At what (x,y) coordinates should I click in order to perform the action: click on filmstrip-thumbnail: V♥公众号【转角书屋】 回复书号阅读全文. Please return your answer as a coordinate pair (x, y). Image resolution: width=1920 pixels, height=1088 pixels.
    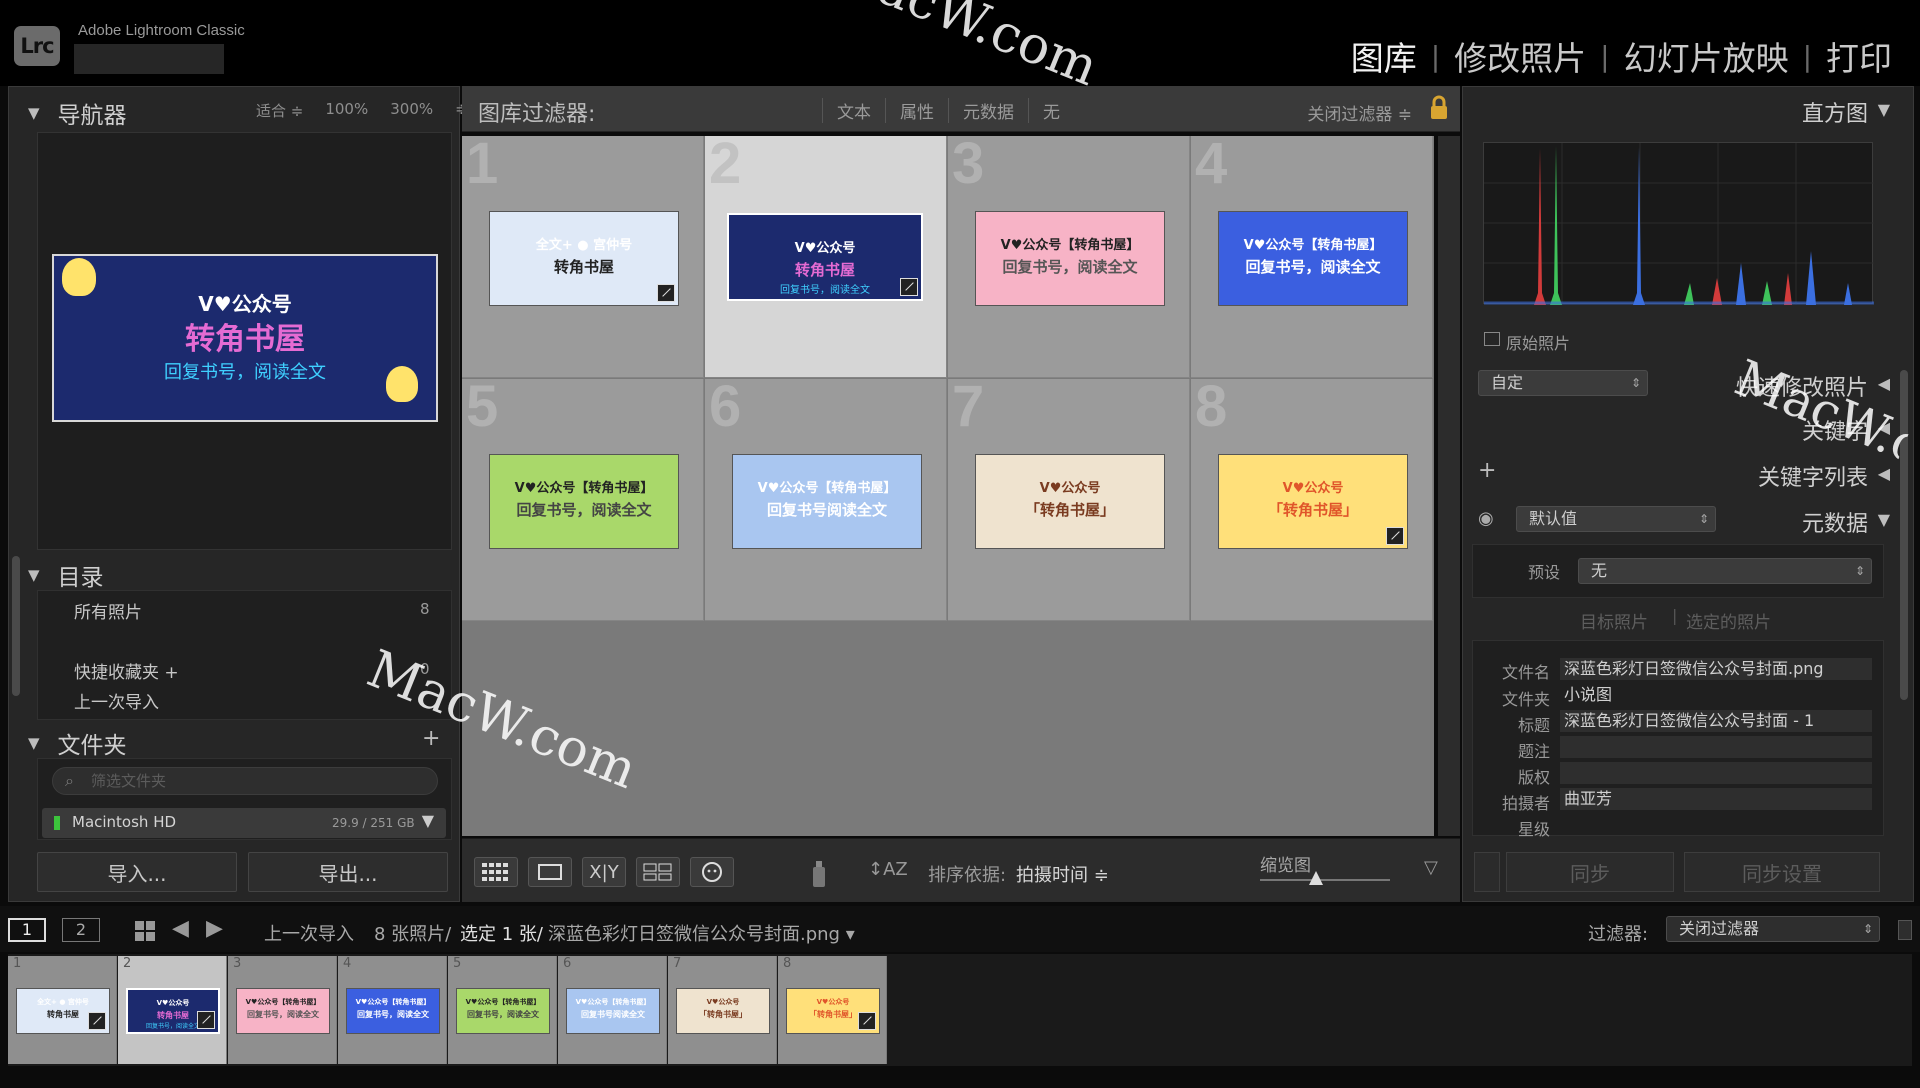
    Looking at the image, I should click on (613, 1011).